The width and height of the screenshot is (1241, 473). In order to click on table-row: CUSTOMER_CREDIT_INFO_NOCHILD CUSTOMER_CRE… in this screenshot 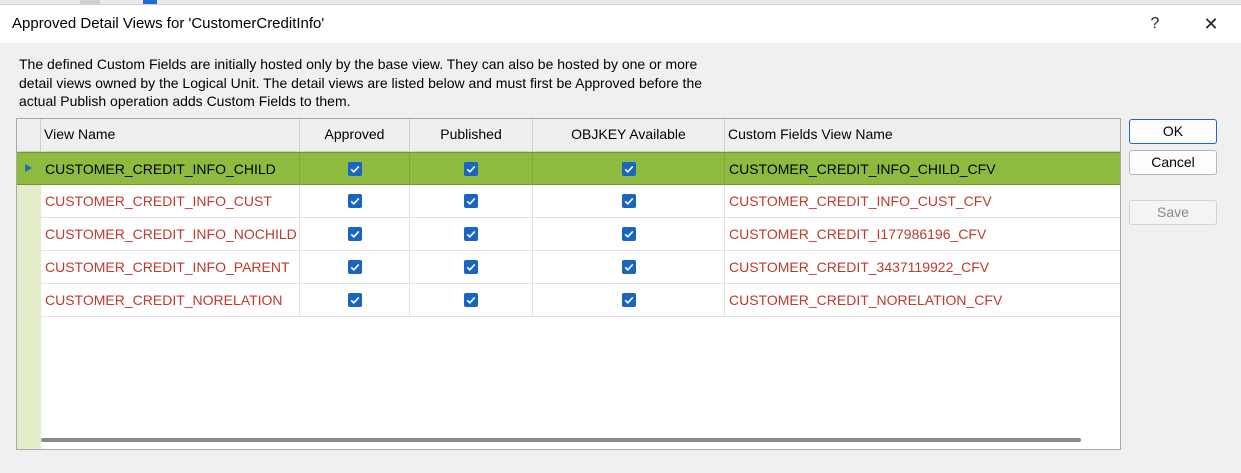, I will do `click(568, 234)`.